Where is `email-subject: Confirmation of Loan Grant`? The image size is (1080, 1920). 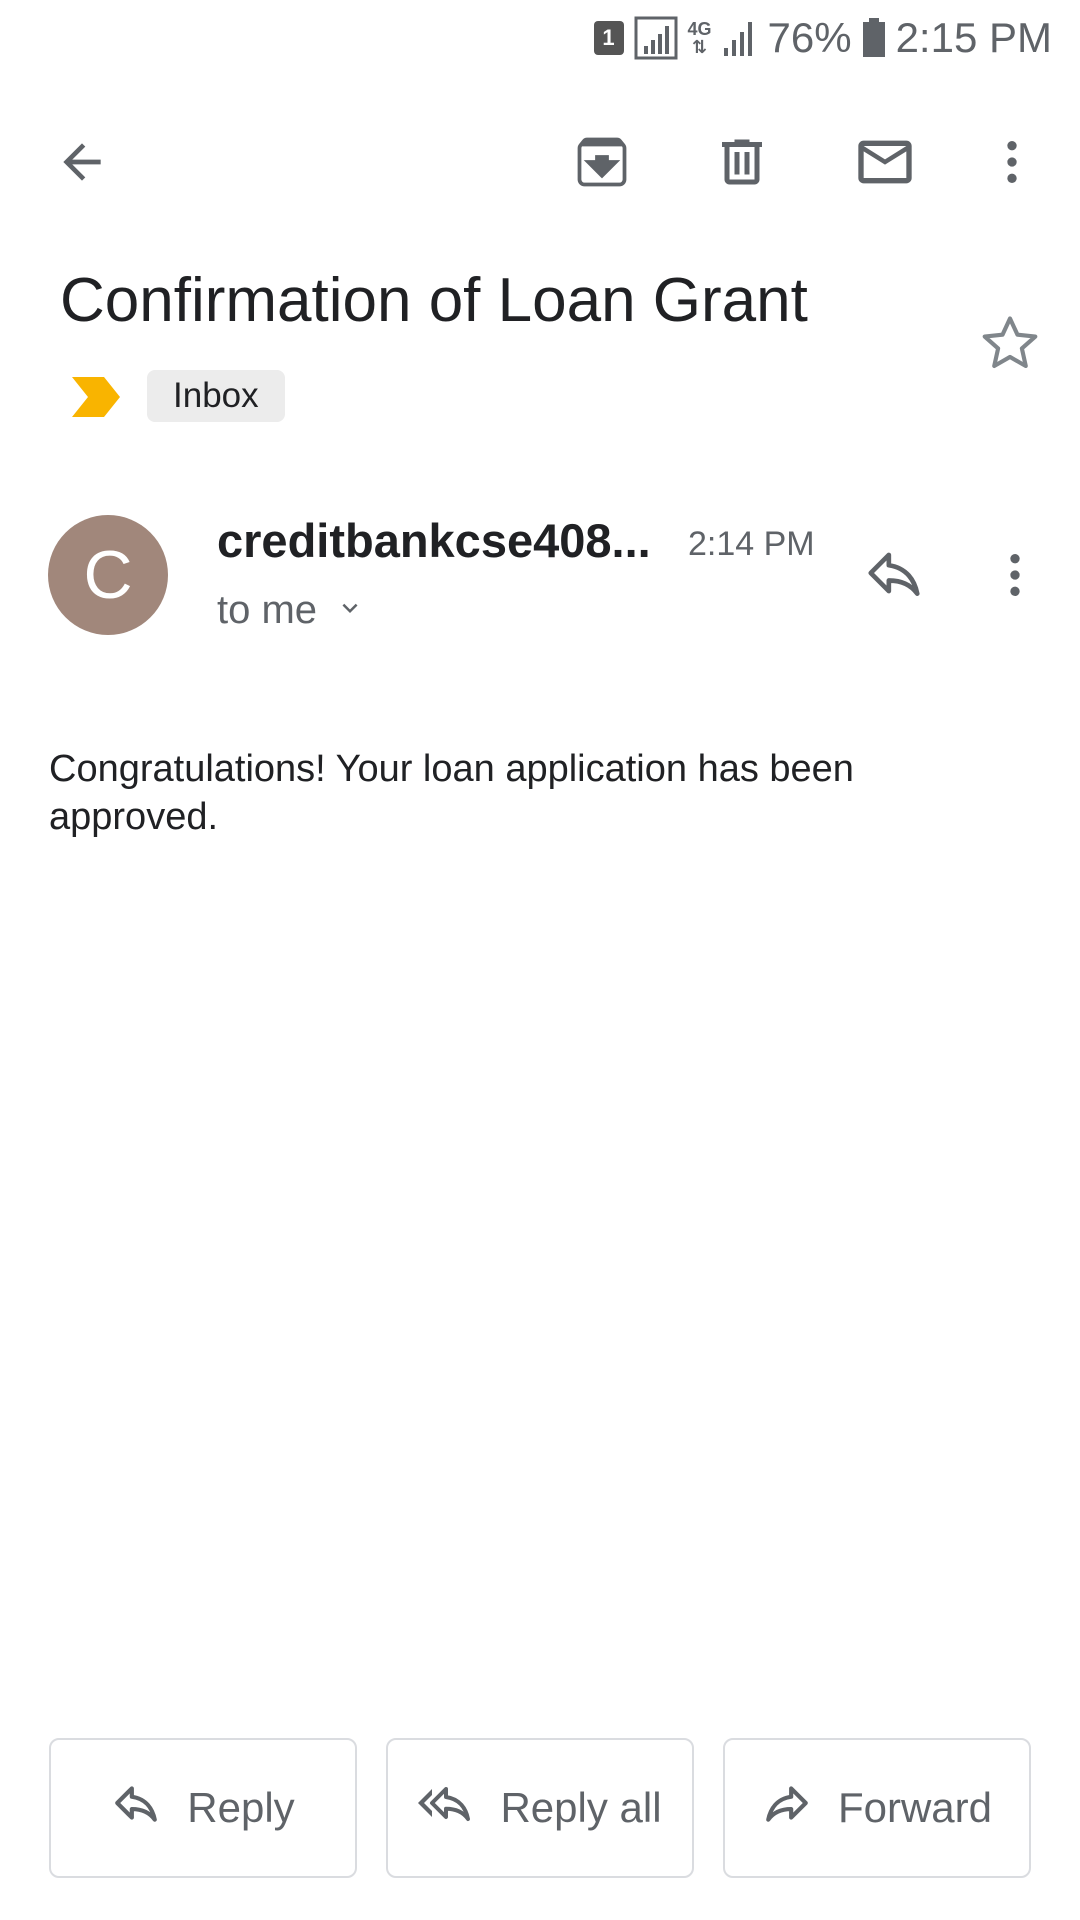 email-subject: Confirmation of Loan Grant is located at coordinates (434, 300).